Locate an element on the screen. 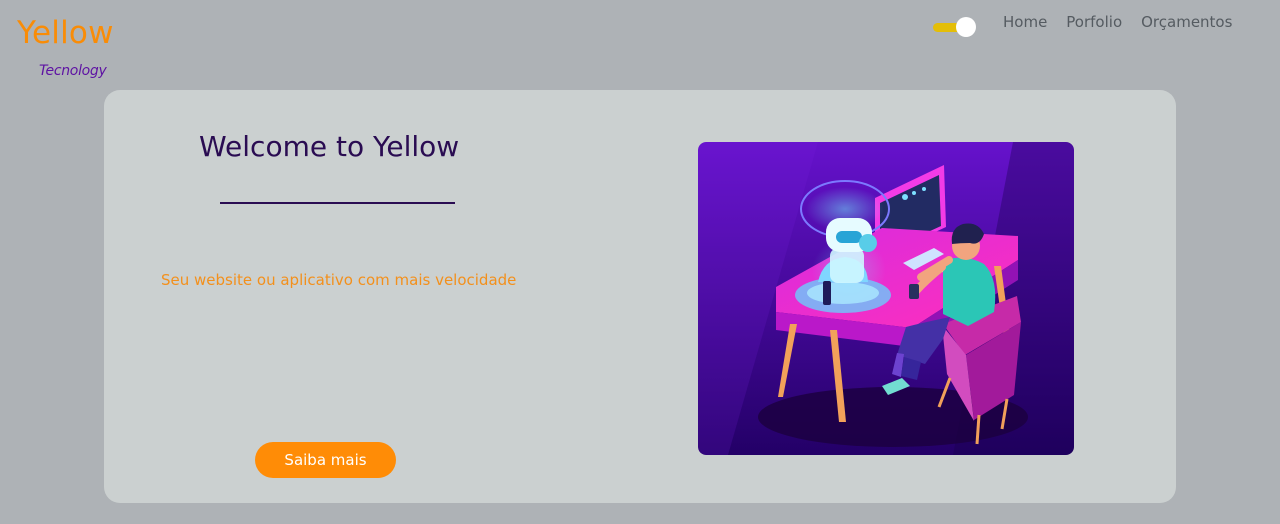 The width and height of the screenshot is (1280, 524). theme-toggle is located at coordinates (955, 27).